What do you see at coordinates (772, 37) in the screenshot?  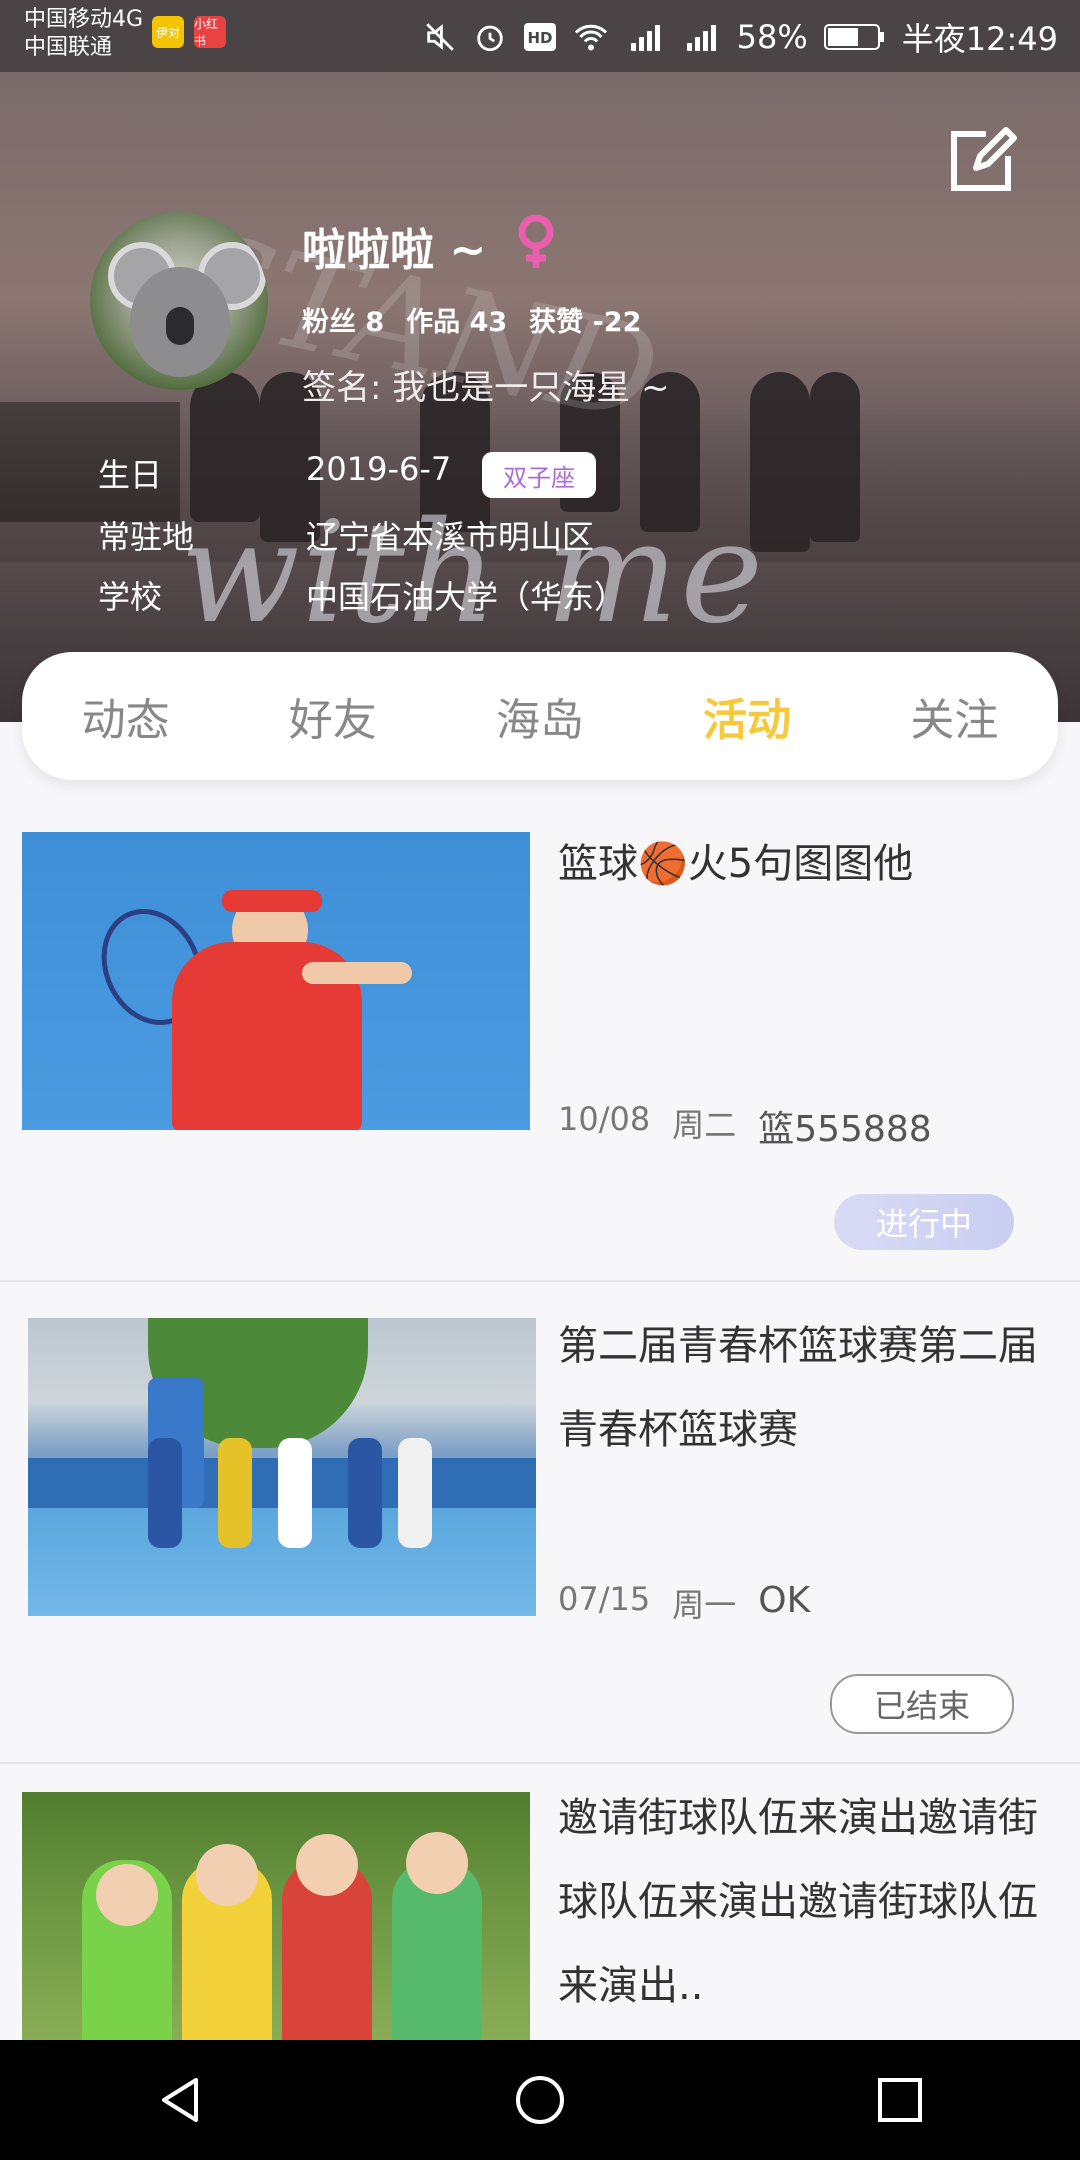 I see `battery-percent: 58%` at bounding box center [772, 37].